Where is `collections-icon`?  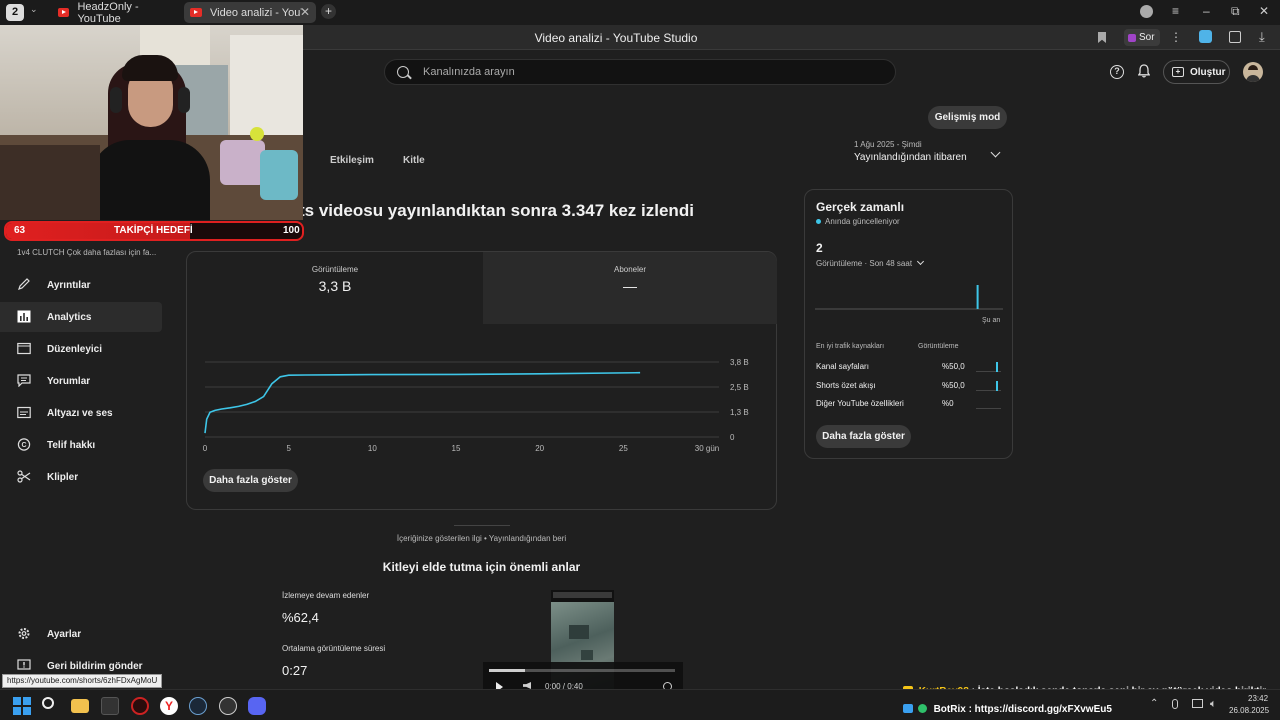 collections-icon is located at coordinates (1235, 37).